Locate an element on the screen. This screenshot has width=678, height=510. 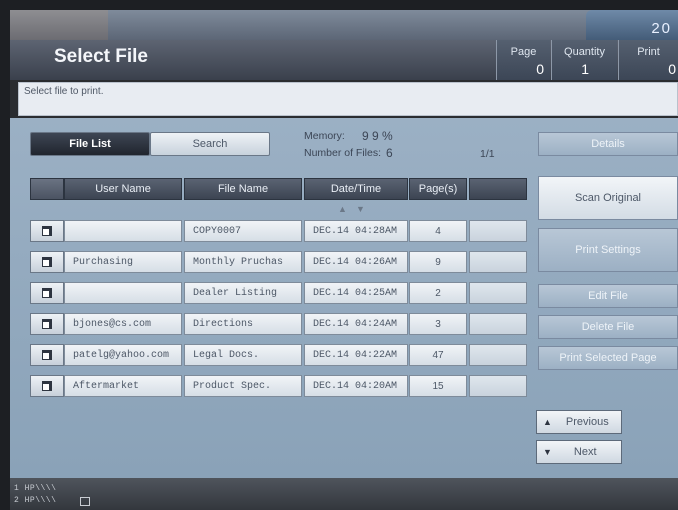
print-label: Print is located at coordinates (648, 52).